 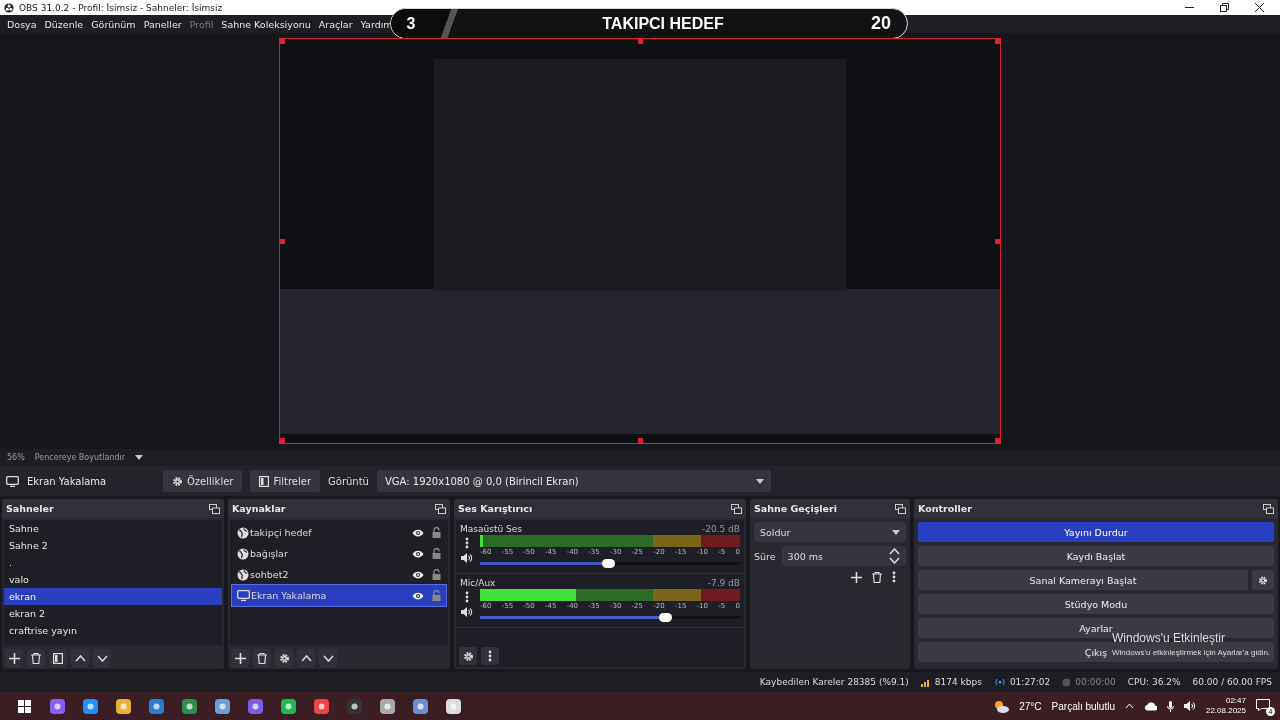 What do you see at coordinates (1191, 652) in the screenshot?
I see `activation-message: Windows'u etkinleştirmek için Ayarlar'a gidin.` at bounding box center [1191, 652].